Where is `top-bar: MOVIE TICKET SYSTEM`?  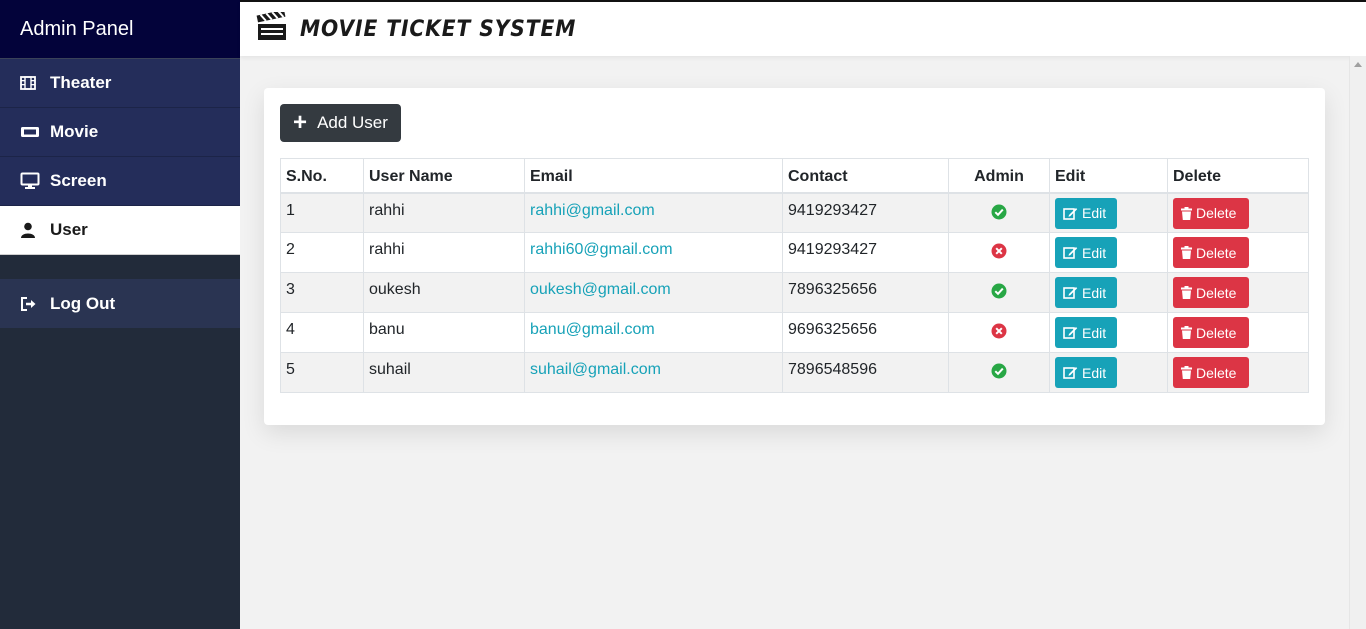
top-bar: MOVIE TICKET SYSTEM is located at coordinates (803, 28).